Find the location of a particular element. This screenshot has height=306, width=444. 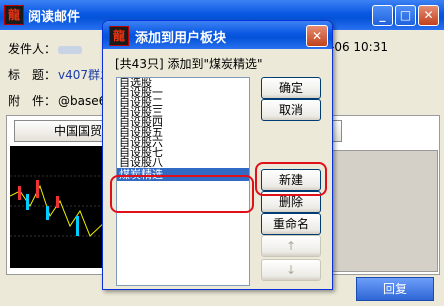

dialog-title-bar: 龍 添加到用户板块 ✕ is located at coordinates (217, 35).